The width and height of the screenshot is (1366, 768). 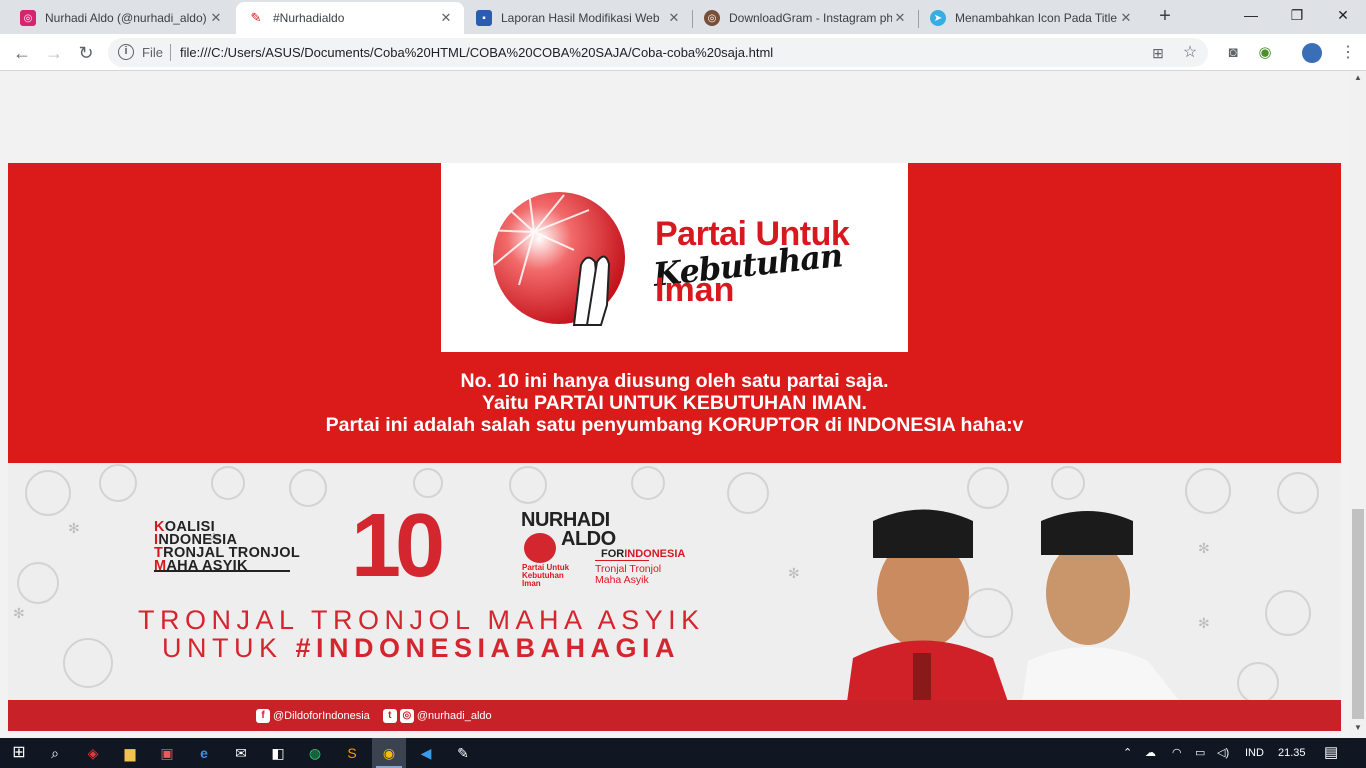 What do you see at coordinates (421, 620) in the screenshot?
I see `slogan-line-1: TRONJAL TRONJOL MAHA ASYIK` at bounding box center [421, 620].